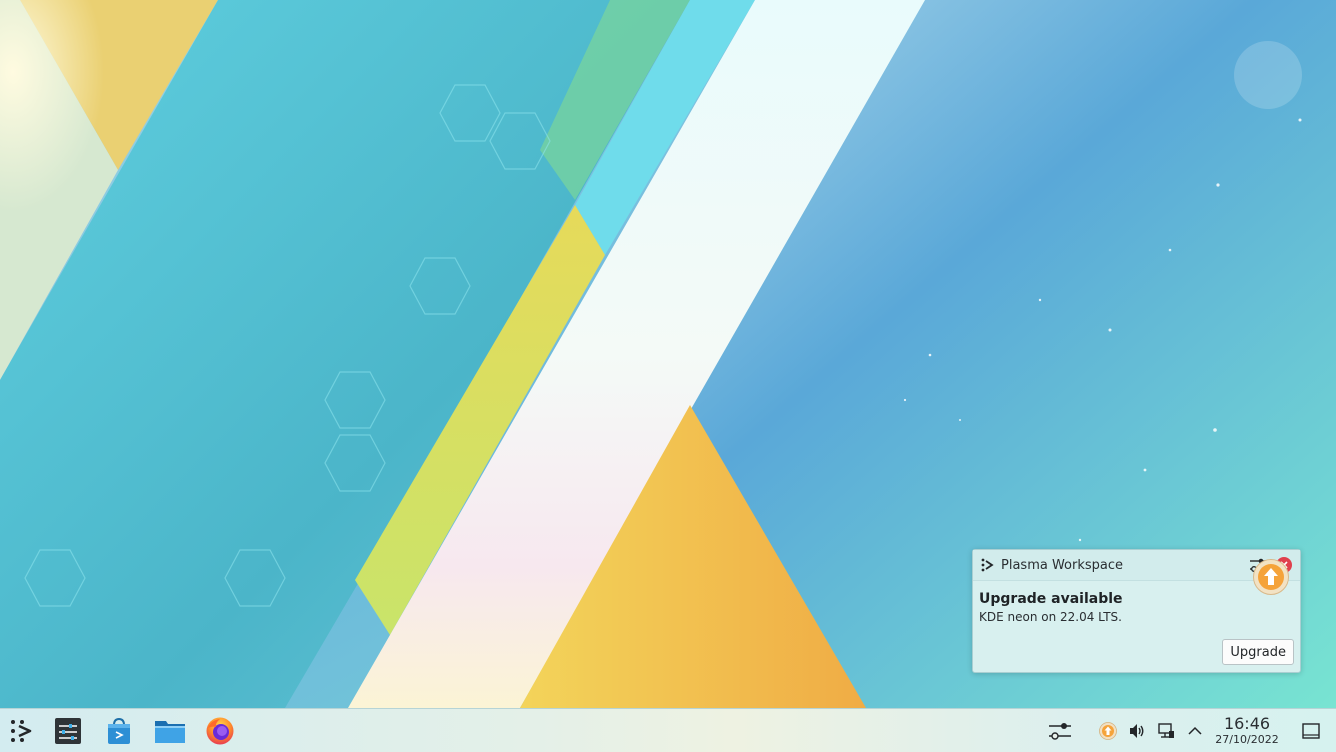 The width and height of the screenshot is (1336, 752). What do you see at coordinates (1136, 602) in the screenshot?
I see `notification-body: Upgrade available KDE neon on 22.04 LTS.` at bounding box center [1136, 602].